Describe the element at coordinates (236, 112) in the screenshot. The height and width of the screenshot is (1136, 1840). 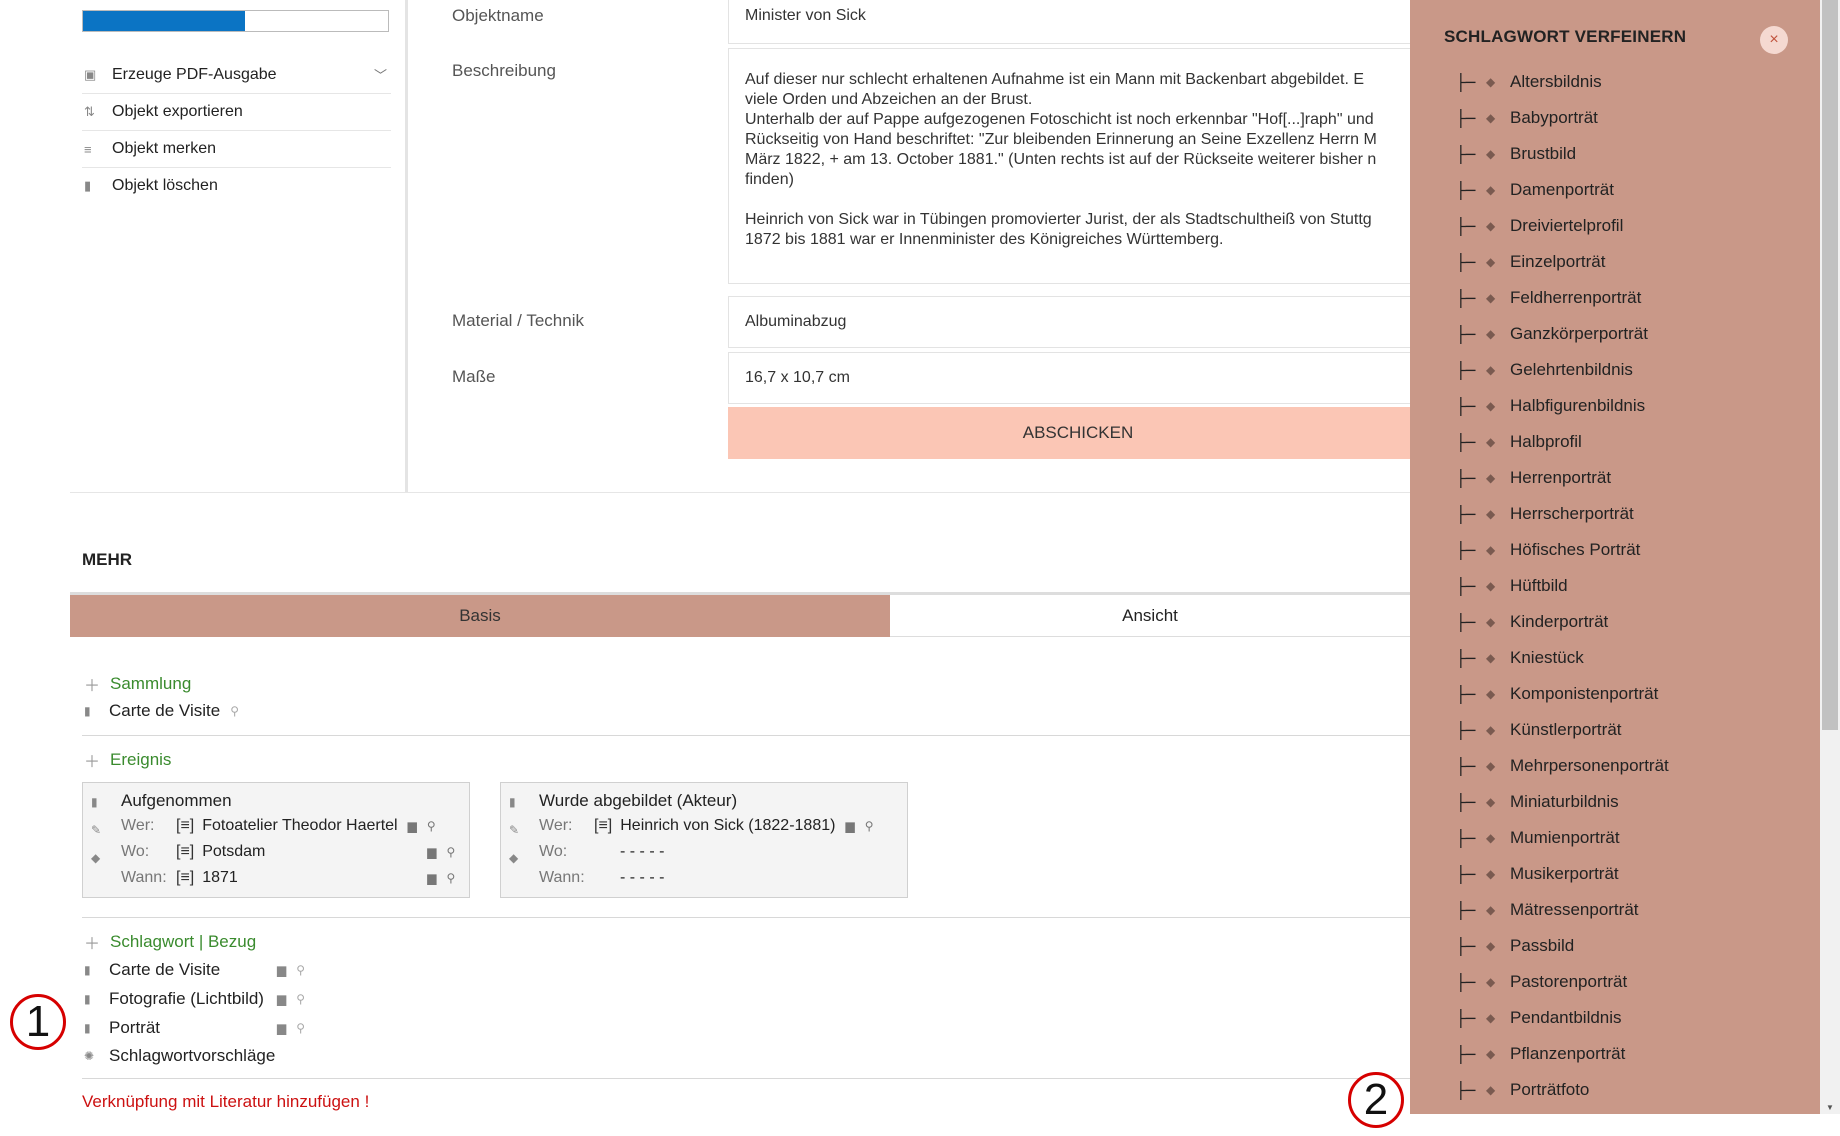
I see `export-action: ⇅ Objekt exportieren` at that location.